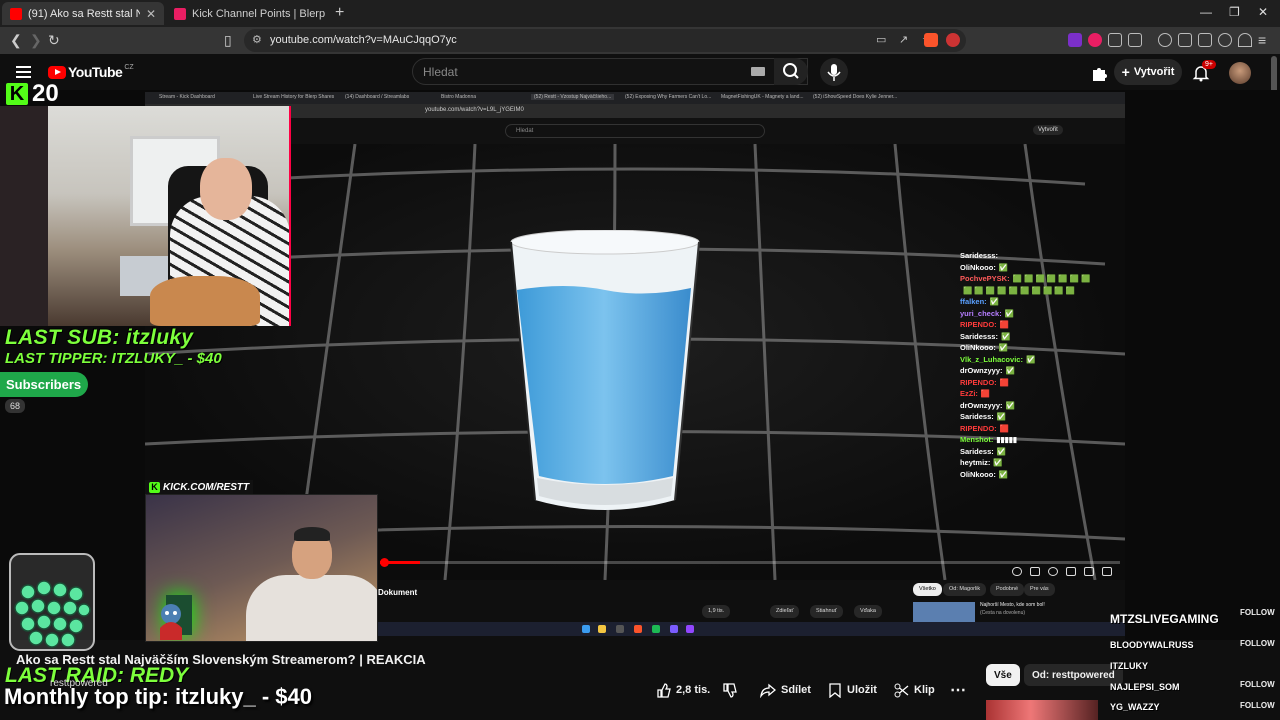 This screenshot has height=720, width=1280. What do you see at coordinates (15, 406) in the screenshot?
I see `subscribers-count: 68` at bounding box center [15, 406].